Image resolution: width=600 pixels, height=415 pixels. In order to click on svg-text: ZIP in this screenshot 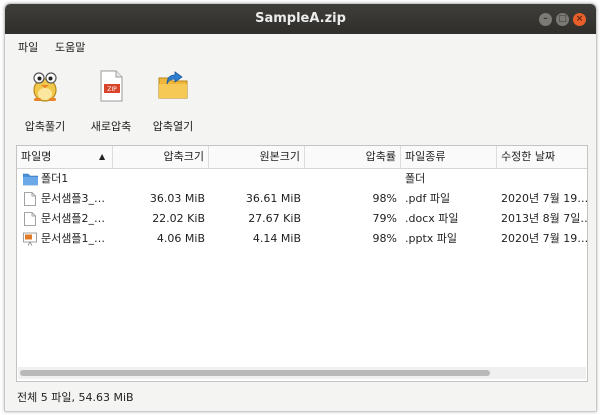, I will do `click(112, 89)`.